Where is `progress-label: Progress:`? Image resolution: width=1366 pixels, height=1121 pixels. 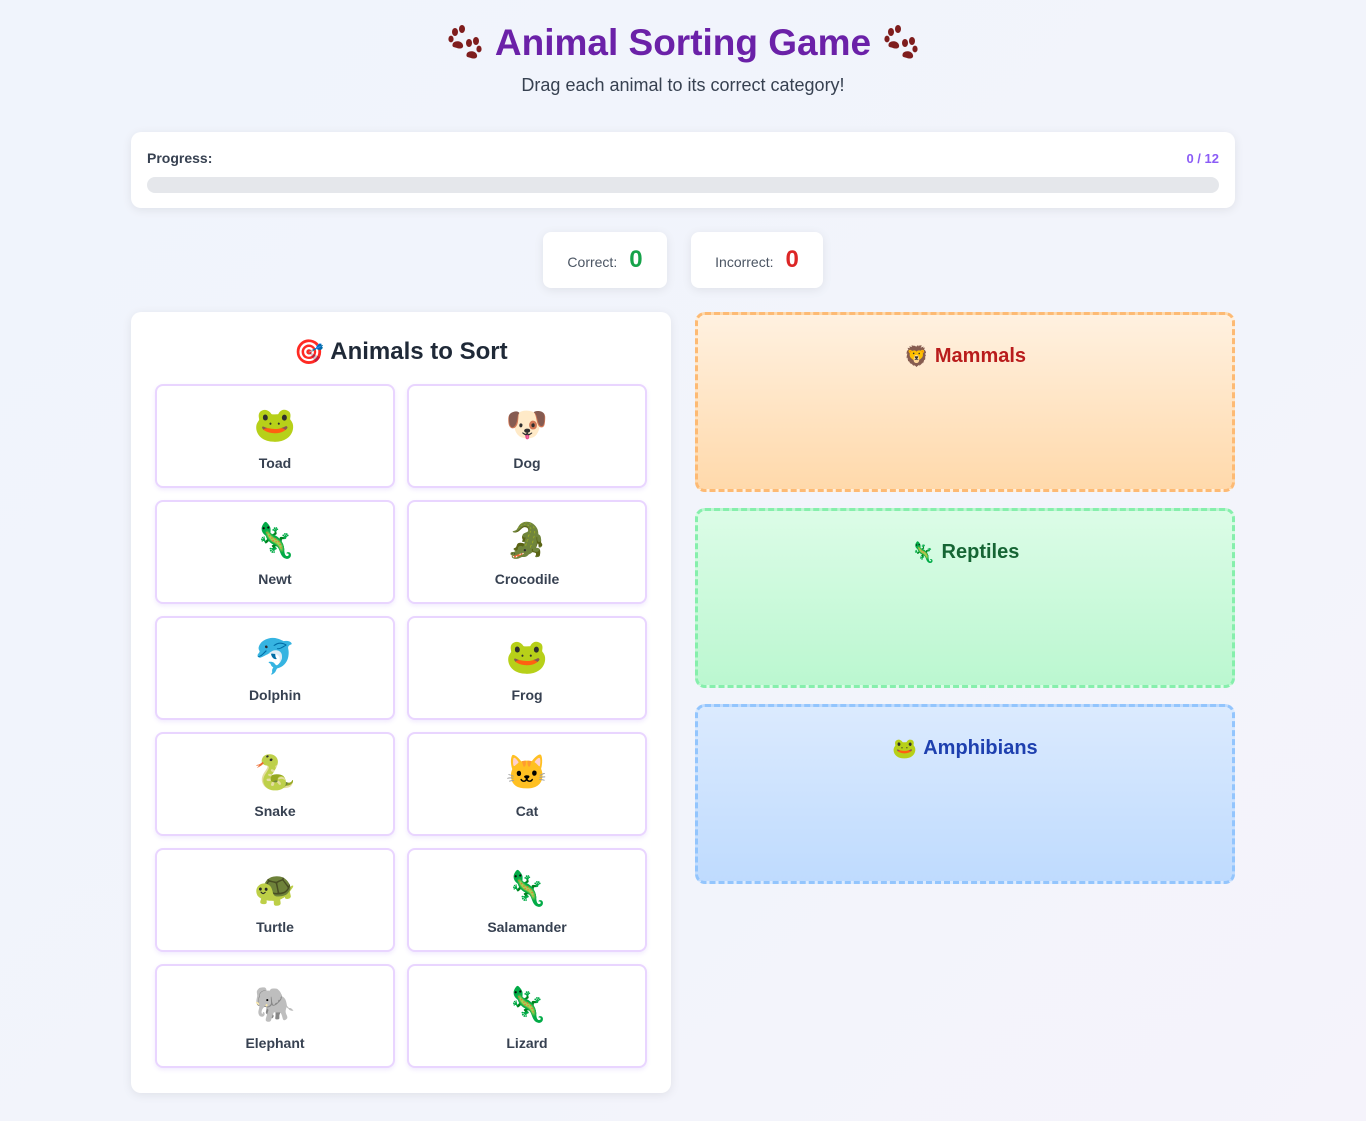 progress-label: Progress: is located at coordinates (180, 158).